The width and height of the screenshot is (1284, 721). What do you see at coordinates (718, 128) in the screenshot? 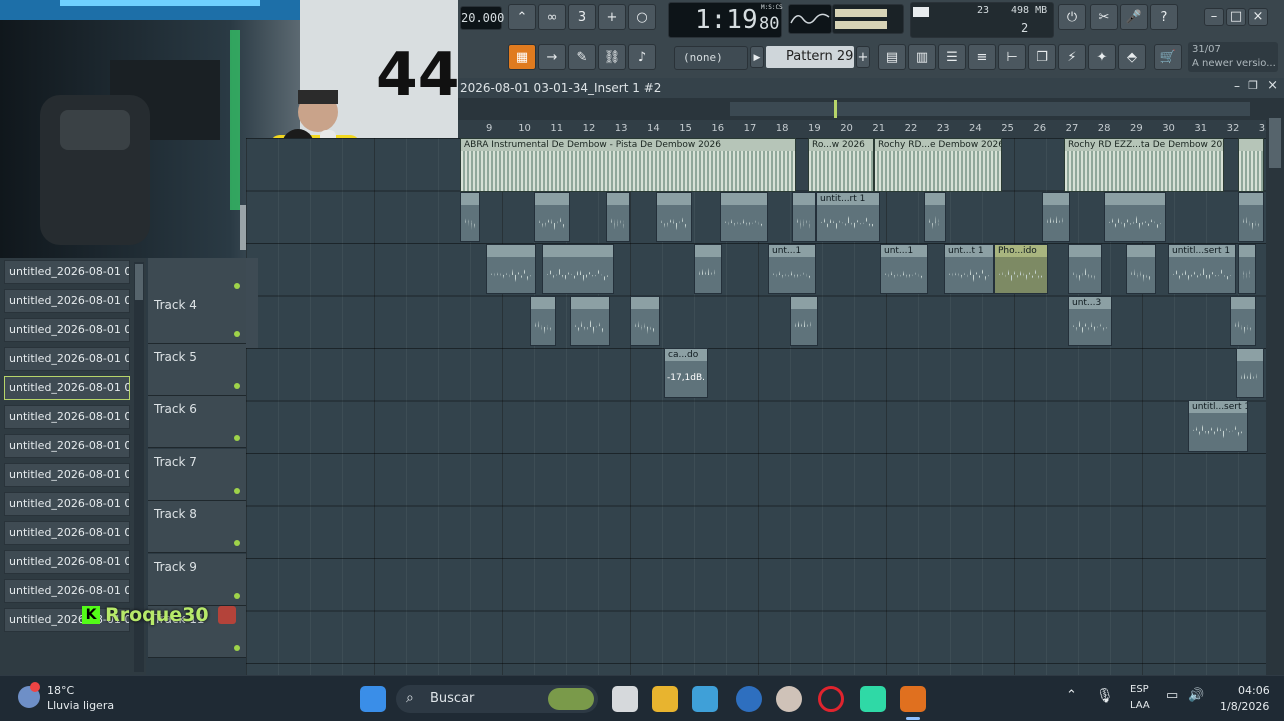
I see `ruler-tick: 16` at bounding box center [718, 128].